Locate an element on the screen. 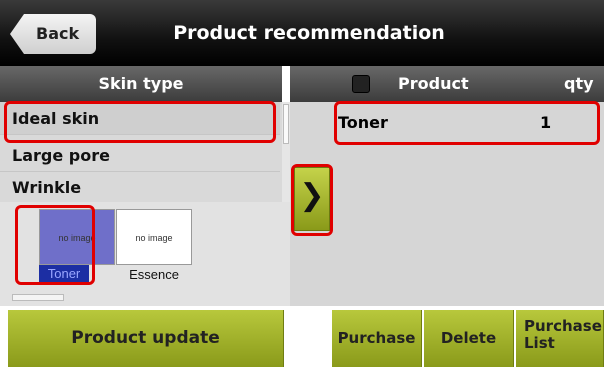 The image size is (604, 367). select-all-checkbox is located at coordinates (361, 84).